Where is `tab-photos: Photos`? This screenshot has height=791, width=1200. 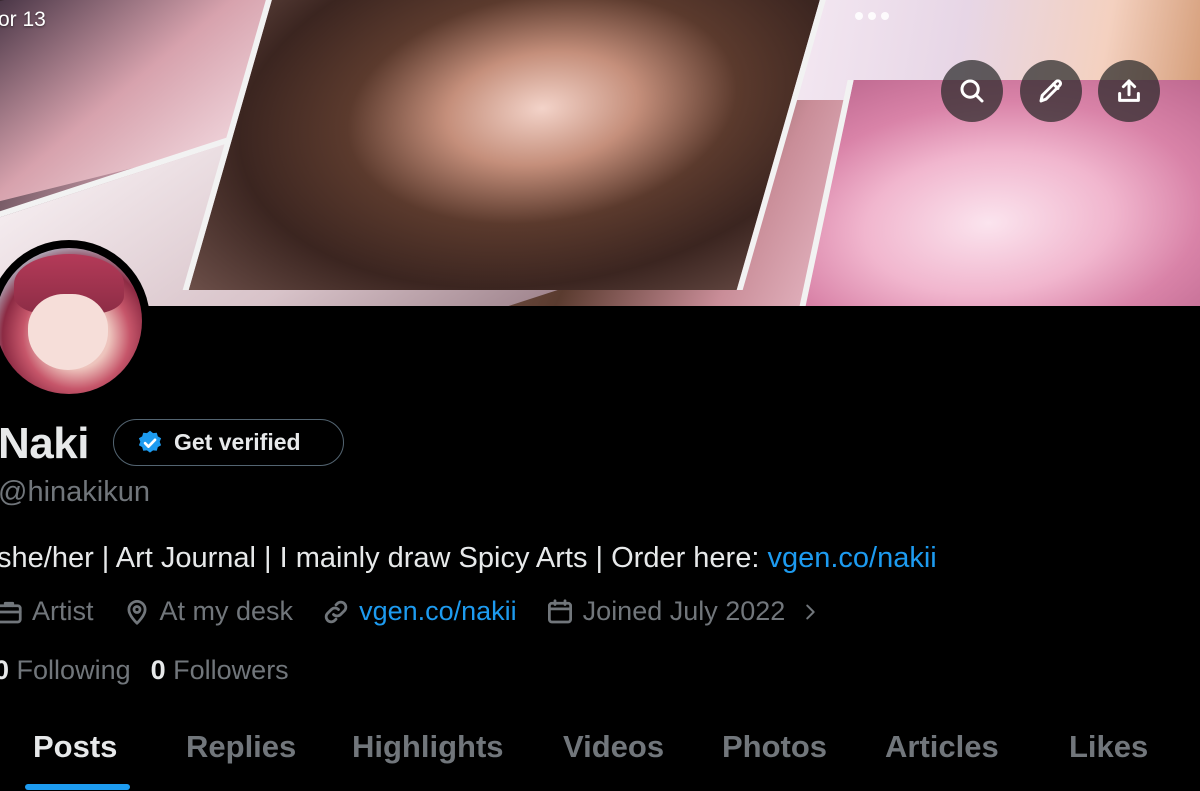
tab-photos: Photos is located at coordinates (774, 747).